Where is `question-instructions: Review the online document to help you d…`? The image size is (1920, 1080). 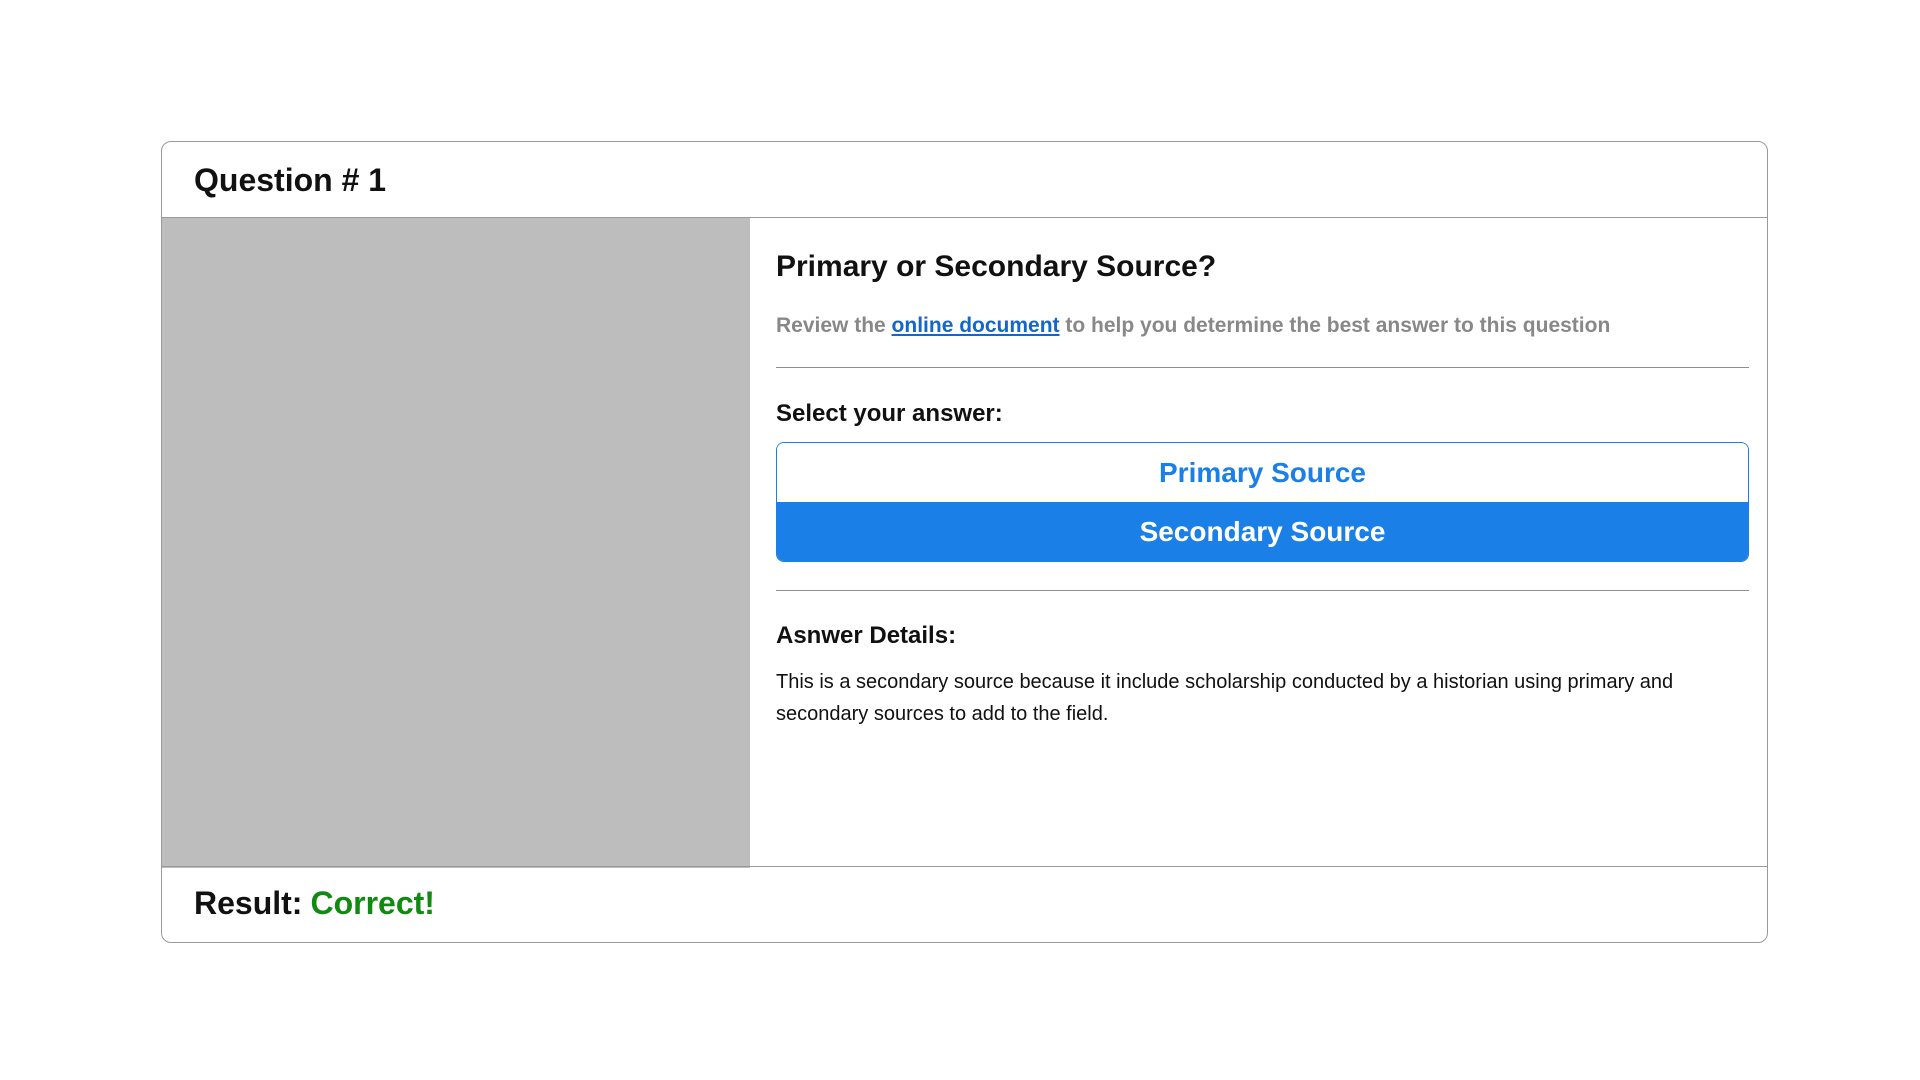 question-instructions: Review the online document to help you d… is located at coordinates (1193, 326).